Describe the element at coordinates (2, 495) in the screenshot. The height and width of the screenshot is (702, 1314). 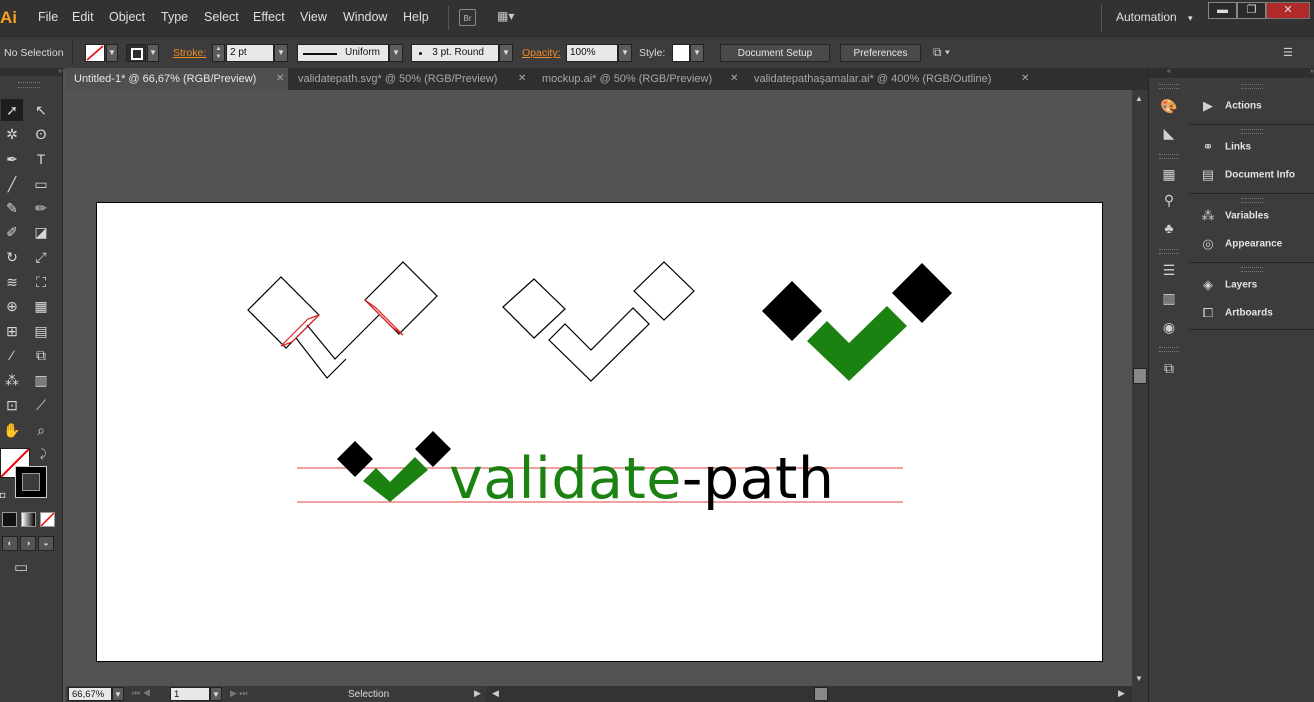
I see `default-colors-icon: ◘` at that location.